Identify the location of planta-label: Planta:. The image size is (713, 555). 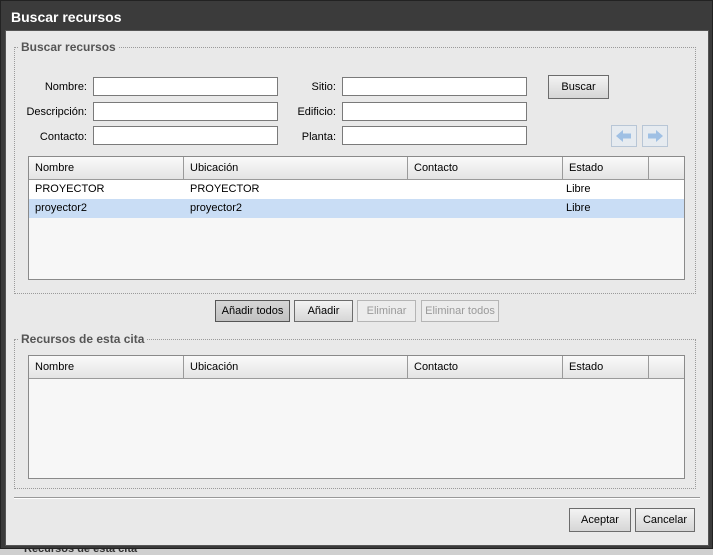
(318, 137).